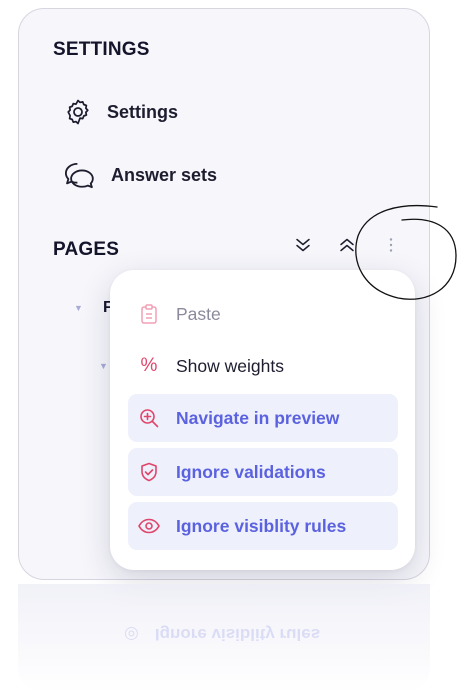 The image size is (465, 693). What do you see at coordinates (101, 49) in the screenshot?
I see `settings-section-title: SETTINGS` at bounding box center [101, 49].